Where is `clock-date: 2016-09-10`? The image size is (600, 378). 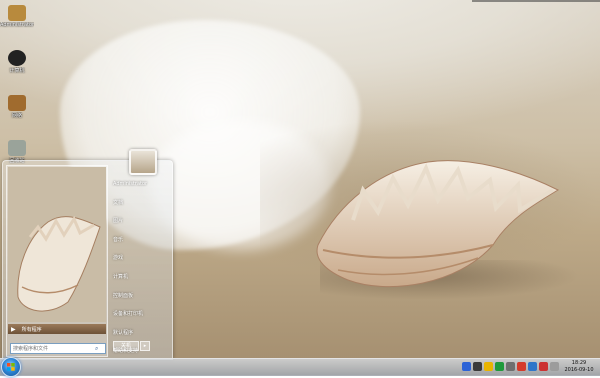
clock-date: 2016-09-10 is located at coordinates (579, 370).